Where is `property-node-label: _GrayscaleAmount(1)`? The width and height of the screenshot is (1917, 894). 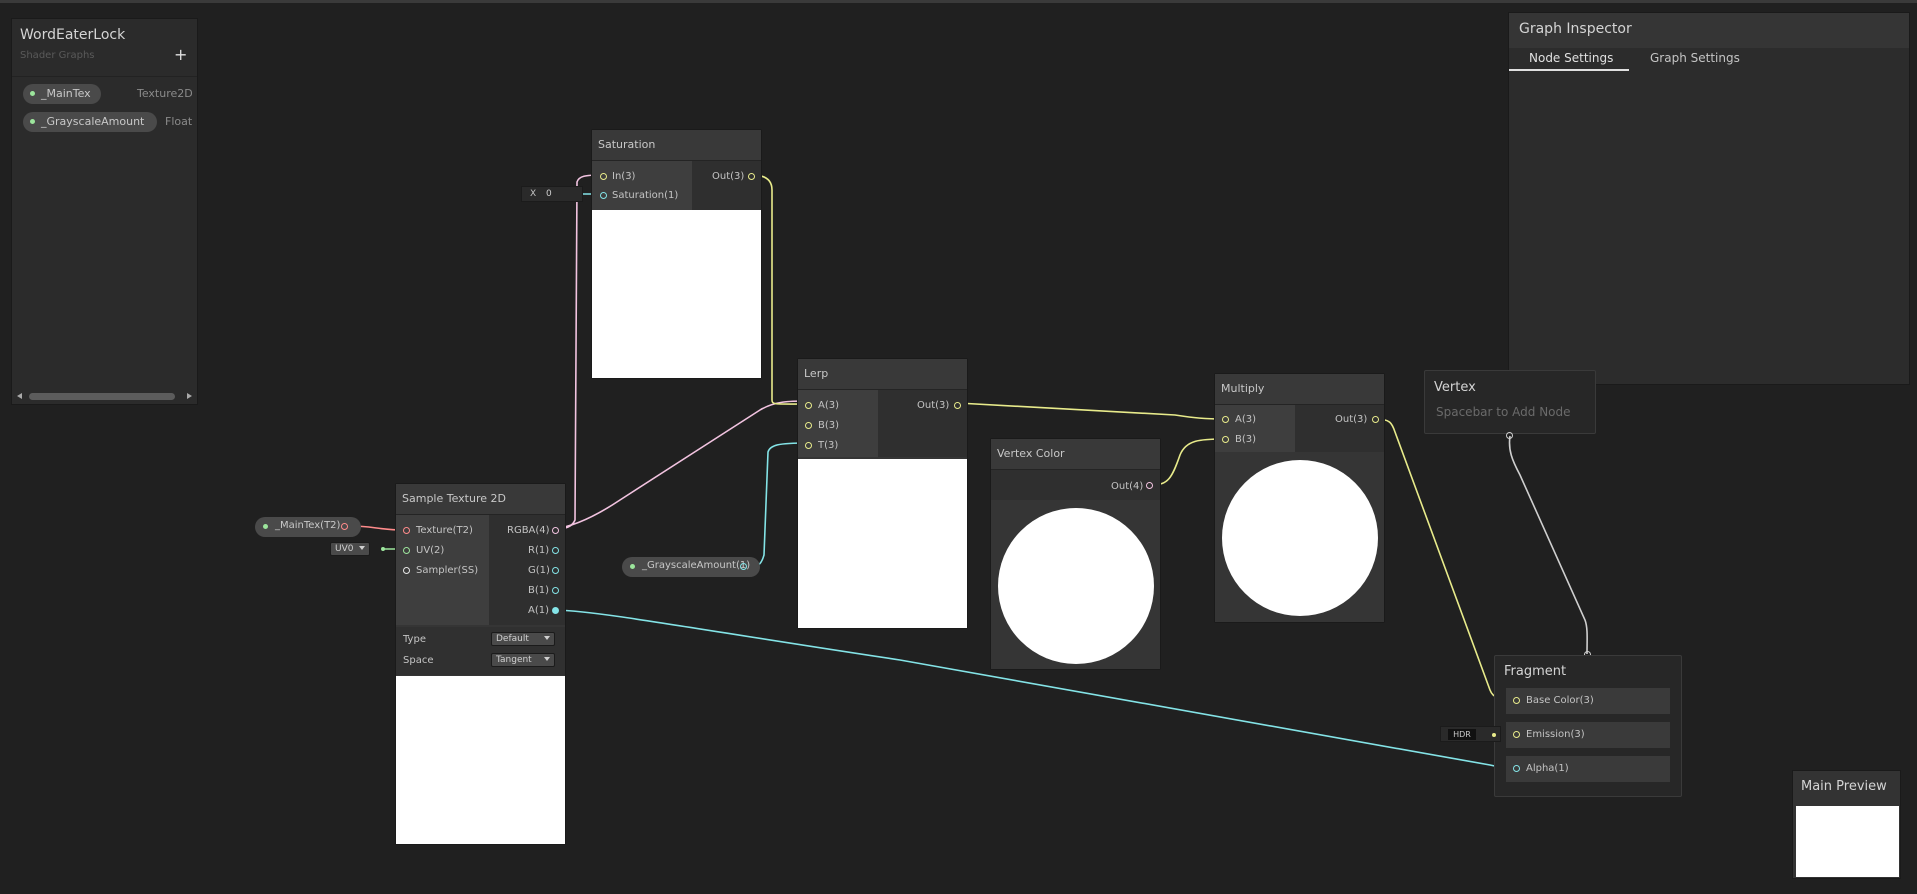
property-node-label: _GrayscaleAmount(1) is located at coordinates (696, 565).